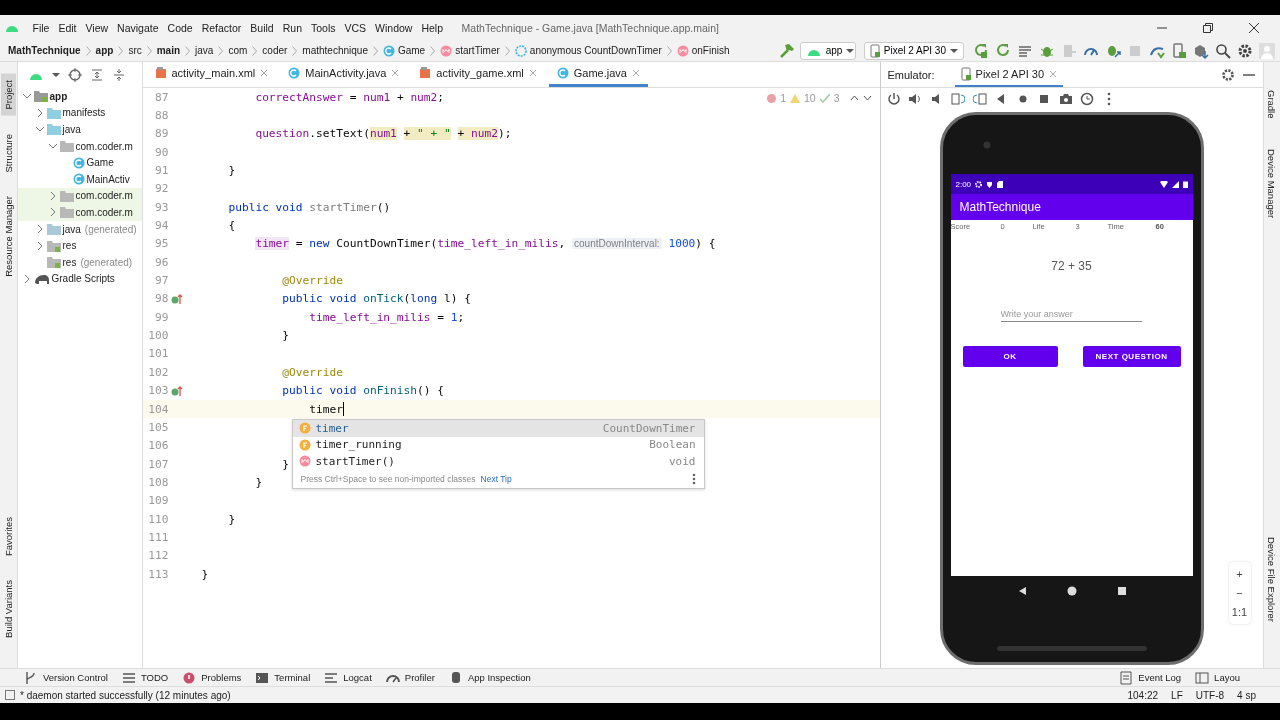  Describe the element at coordinates (79, 229) in the screenshot. I see `tree-item: java (generated)` at that location.